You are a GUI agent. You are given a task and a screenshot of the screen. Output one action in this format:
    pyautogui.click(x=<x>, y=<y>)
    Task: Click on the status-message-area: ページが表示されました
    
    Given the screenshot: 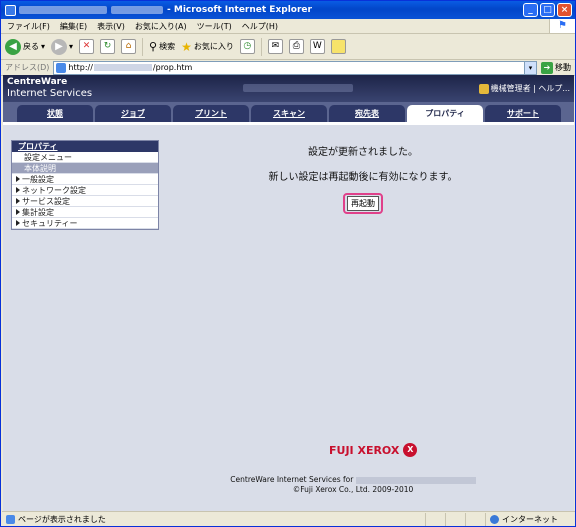 What is the action you would take?
    pyautogui.click(x=213, y=519)
    